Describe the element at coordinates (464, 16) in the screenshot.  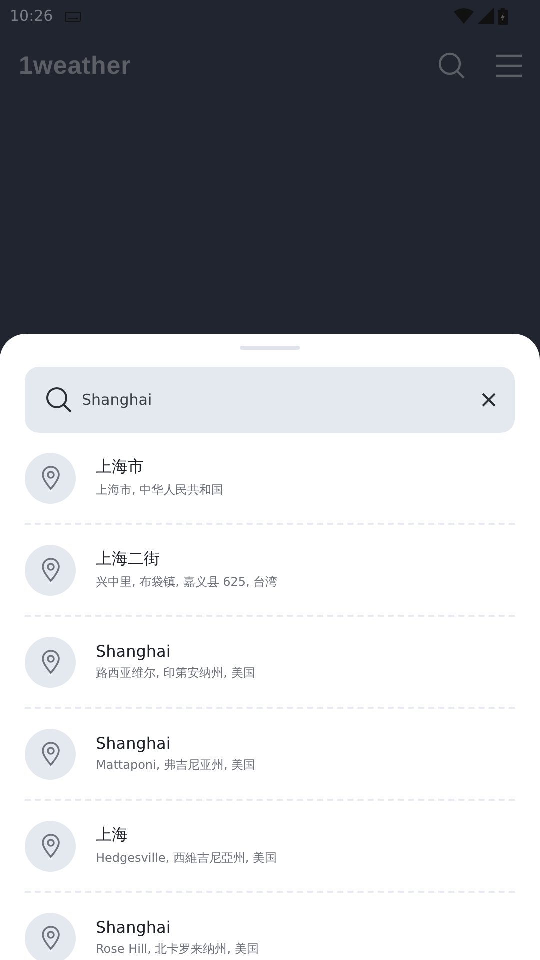
I see `wifi-icon` at that location.